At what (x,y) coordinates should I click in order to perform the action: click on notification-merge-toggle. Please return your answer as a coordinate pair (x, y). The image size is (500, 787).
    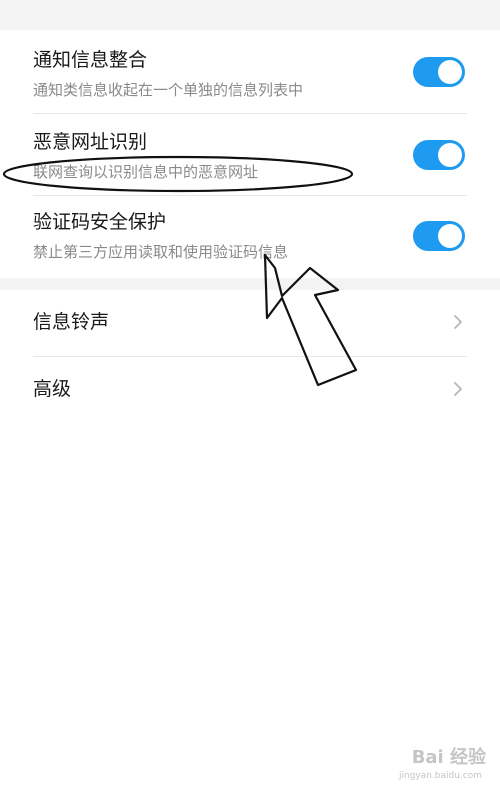
    Looking at the image, I should click on (439, 72).